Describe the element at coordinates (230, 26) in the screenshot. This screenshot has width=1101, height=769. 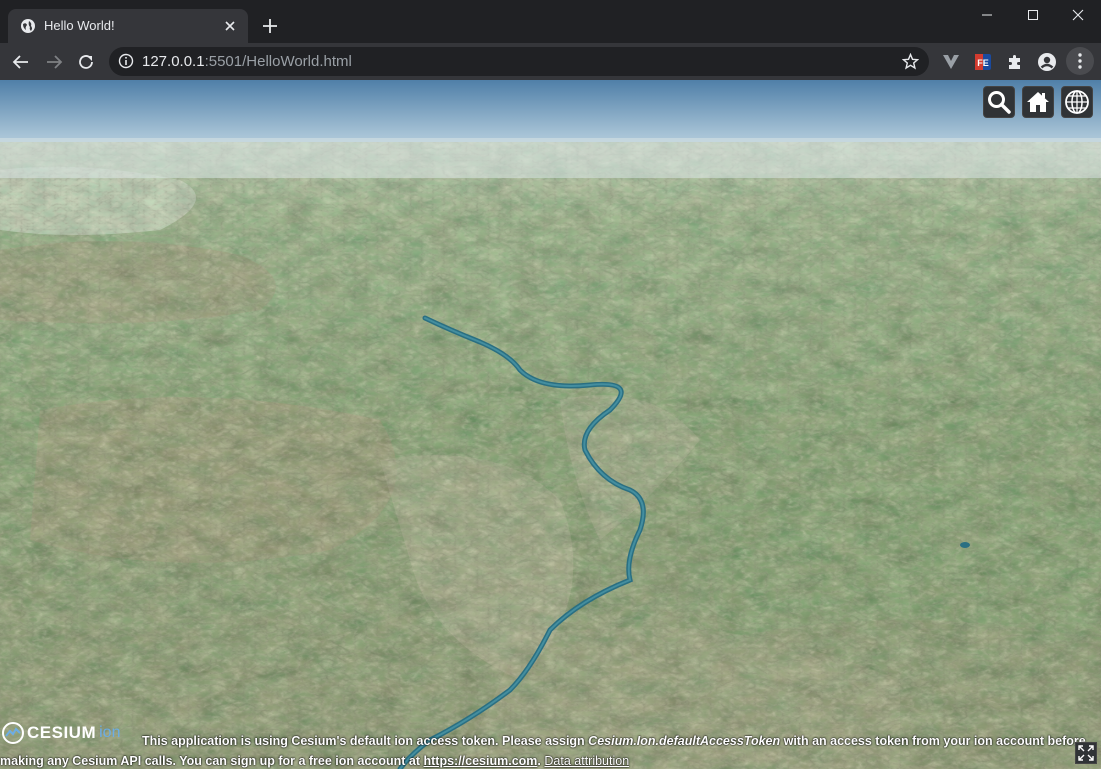
I see `close-tab-icon` at that location.